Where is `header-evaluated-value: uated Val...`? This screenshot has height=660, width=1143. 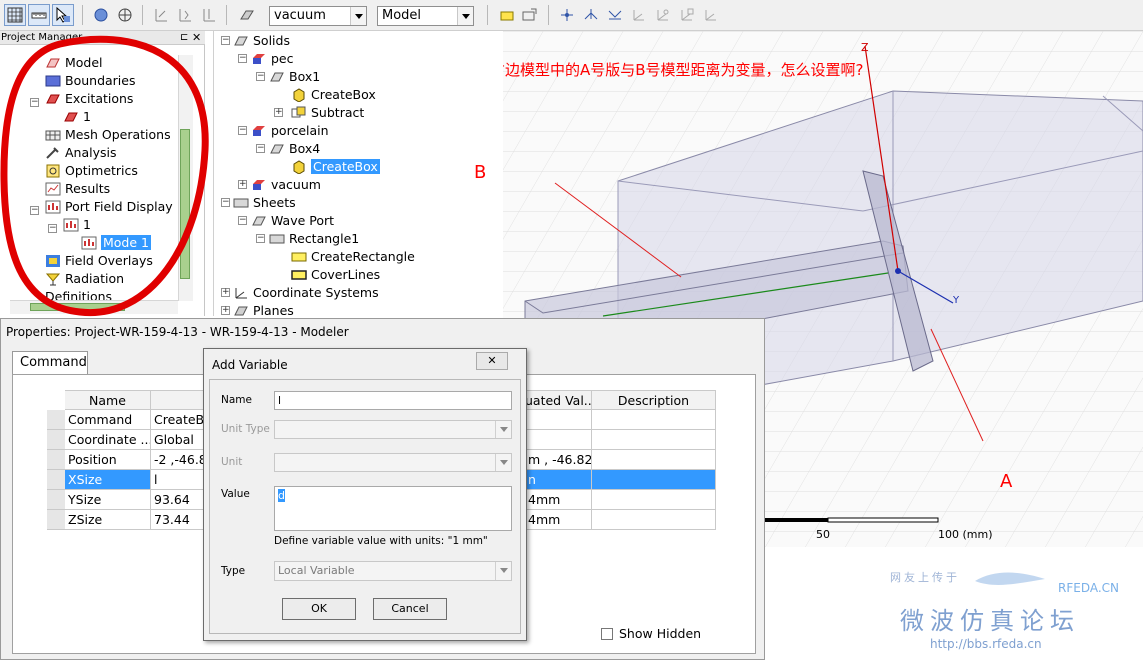 header-evaluated-value: uated Val... is located at coordinates (558, 400).